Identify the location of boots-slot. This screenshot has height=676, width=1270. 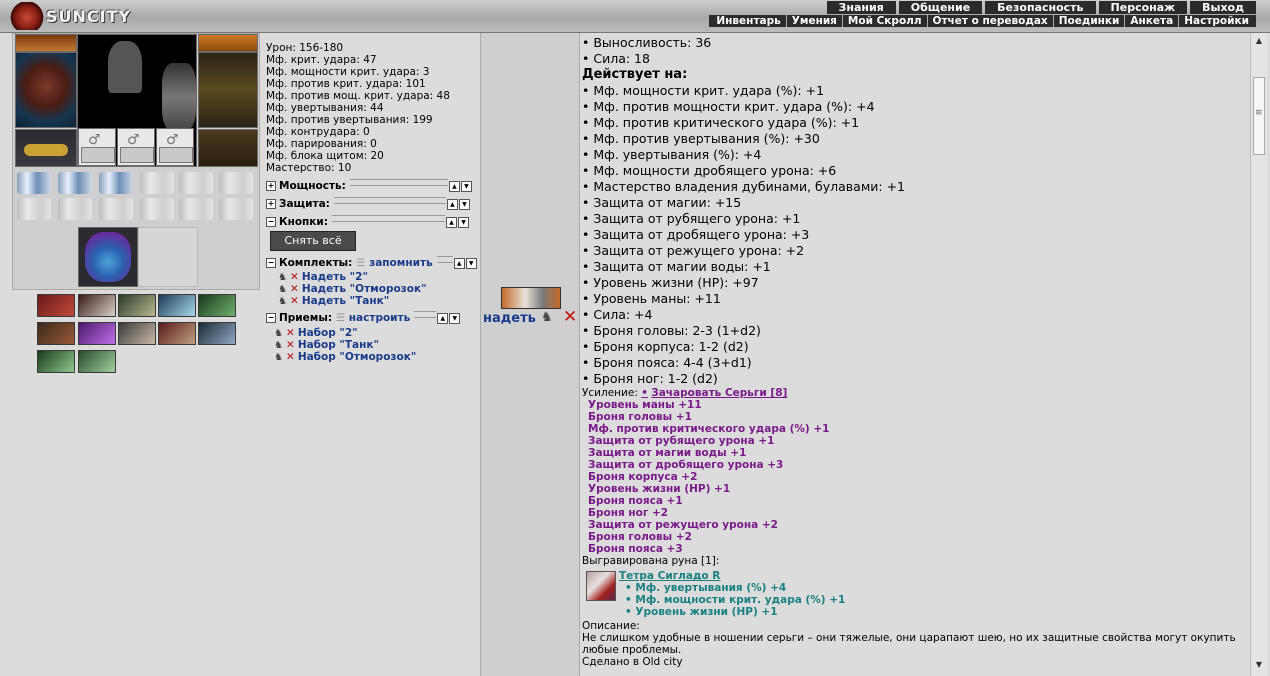
(228, 148).